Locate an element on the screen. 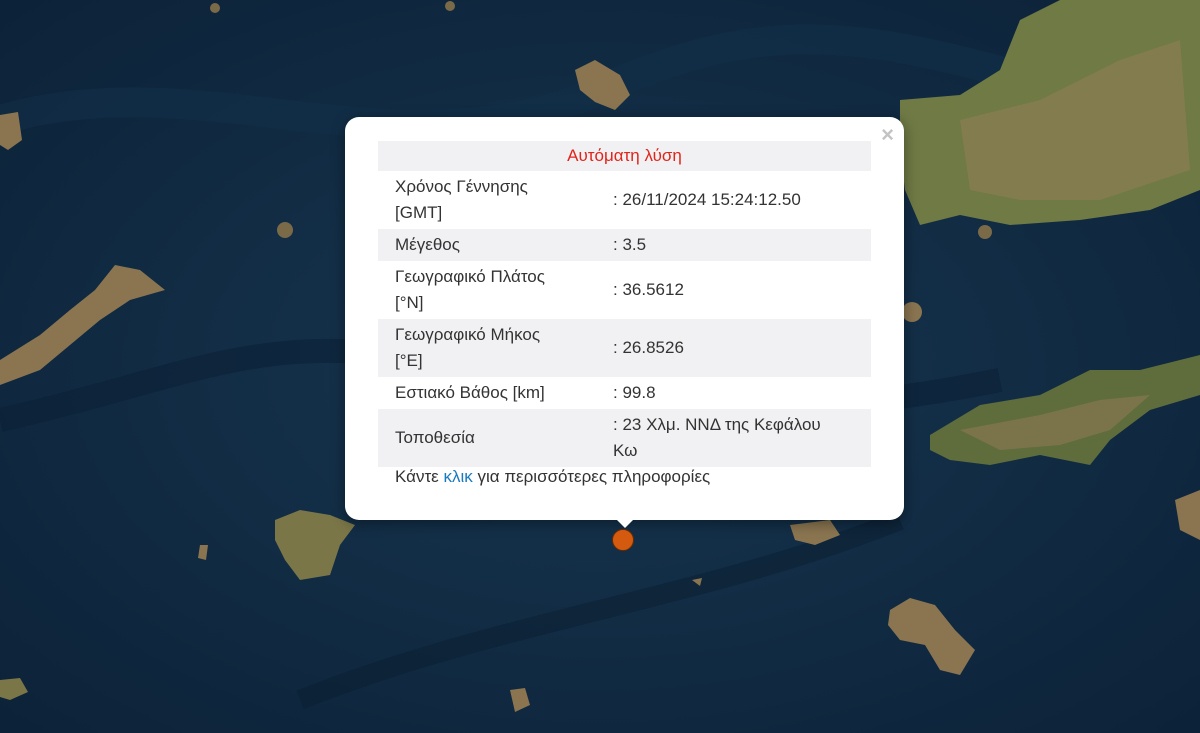 The height and width of the screenshot is (733, 1200). table-row: Εστιακό Βάθος [km] : 99.8 is located at coordinates (624, 393).